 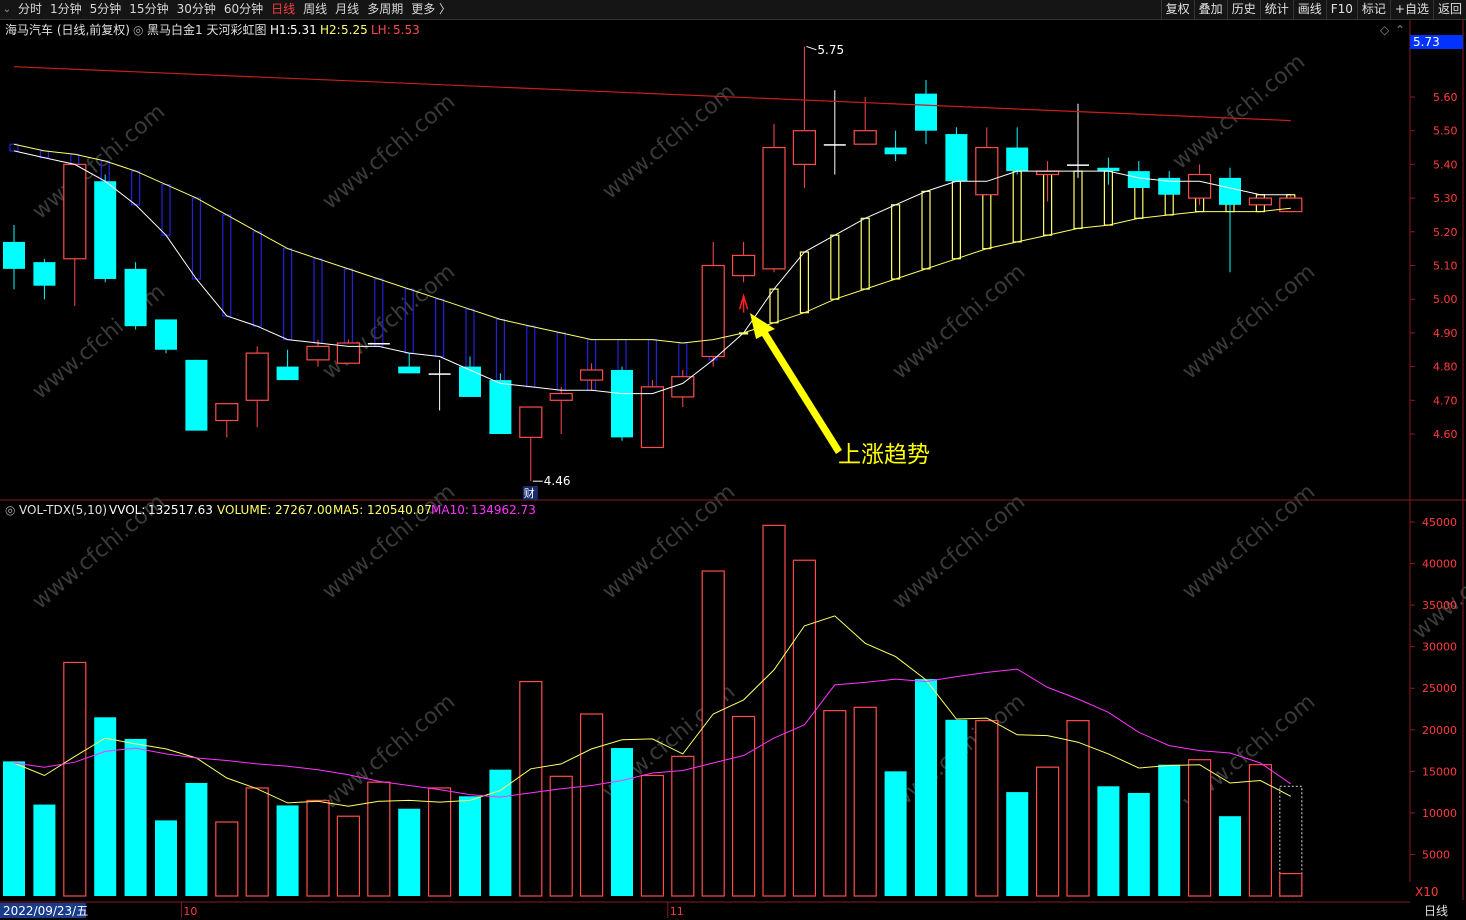 What do you see at coordinates (1427, 892) in the screenshot?
I see `volume-unit: X10` at bounding box center [1427, 892].